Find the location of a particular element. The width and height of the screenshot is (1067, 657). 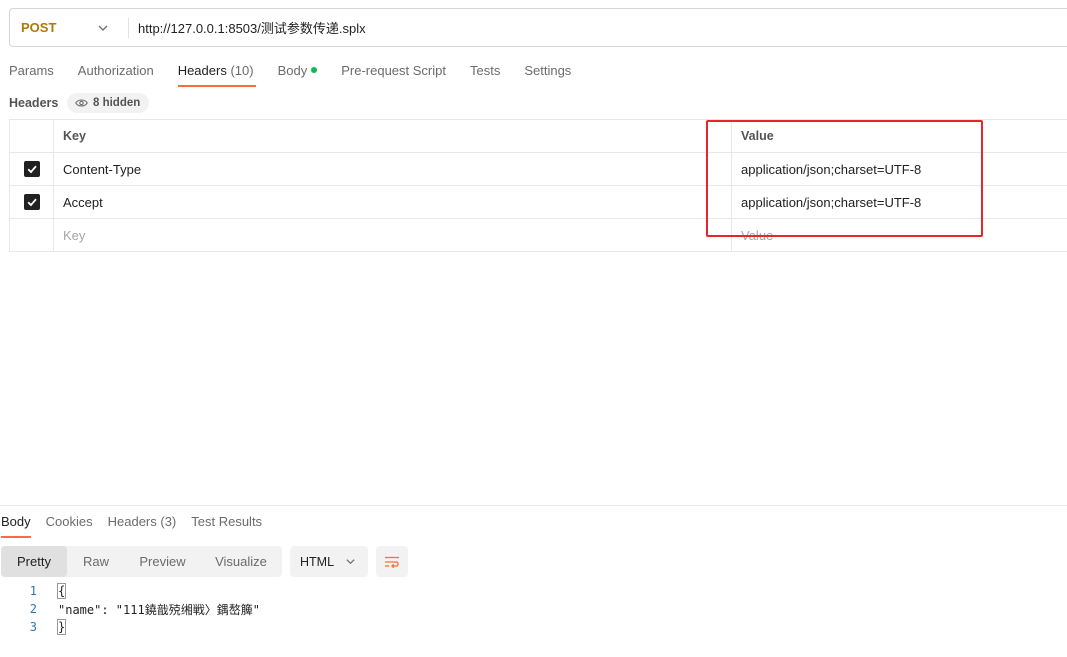

code-line: 1 { is located at coordinates (130, 591).